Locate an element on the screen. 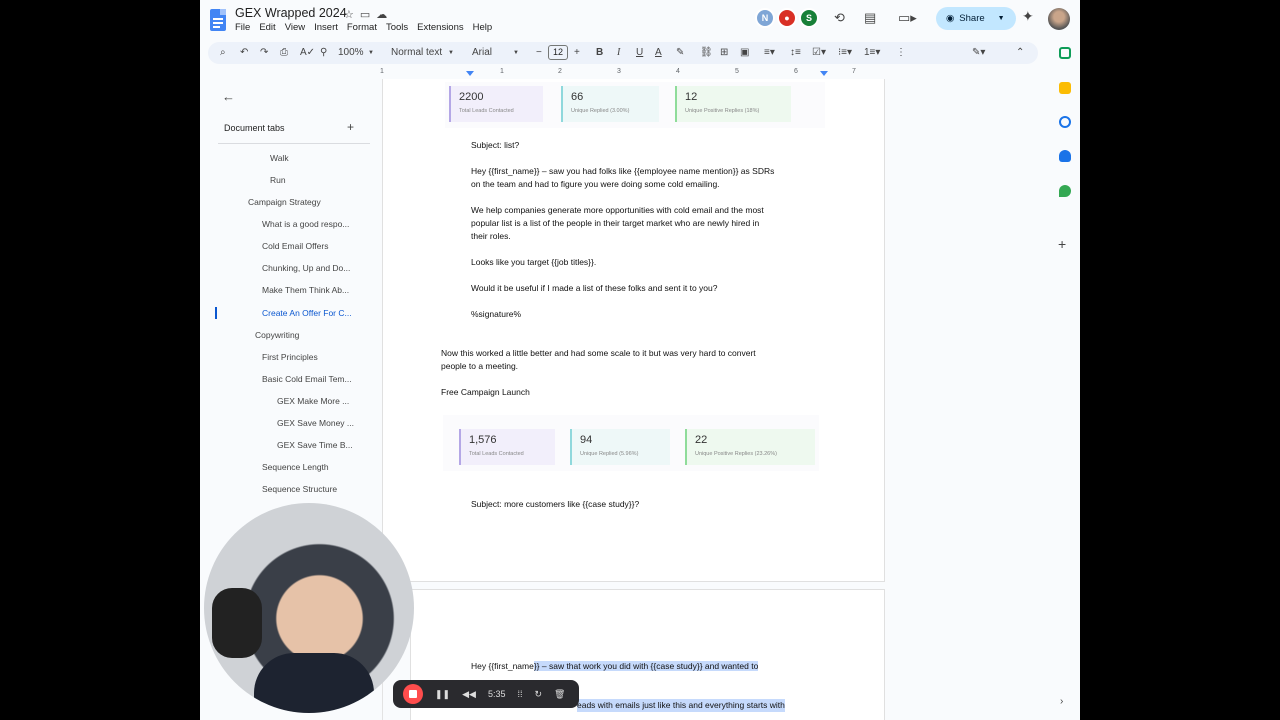 This screenshot has height=720, width=1280. font-select: Arial is located at coordinates (482, 53).